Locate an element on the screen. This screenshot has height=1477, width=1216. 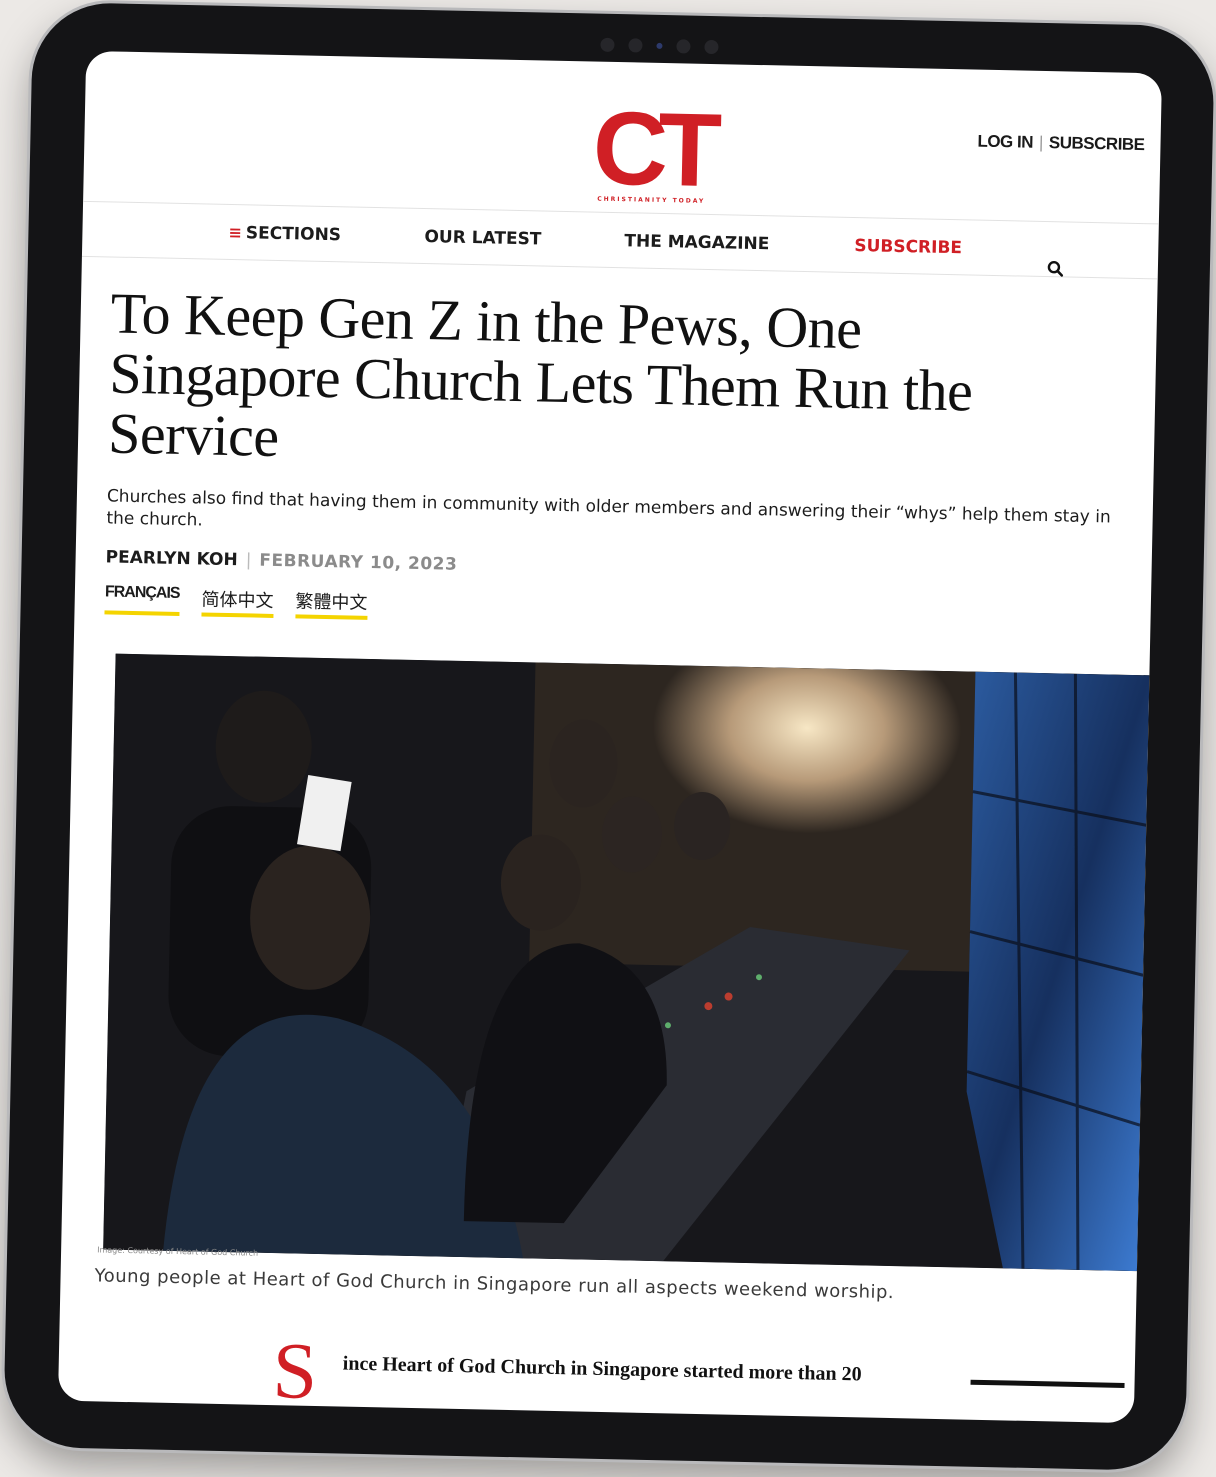
account-links: LOG IN | SUBSCRIBE is located at coordinates (1060, 143).